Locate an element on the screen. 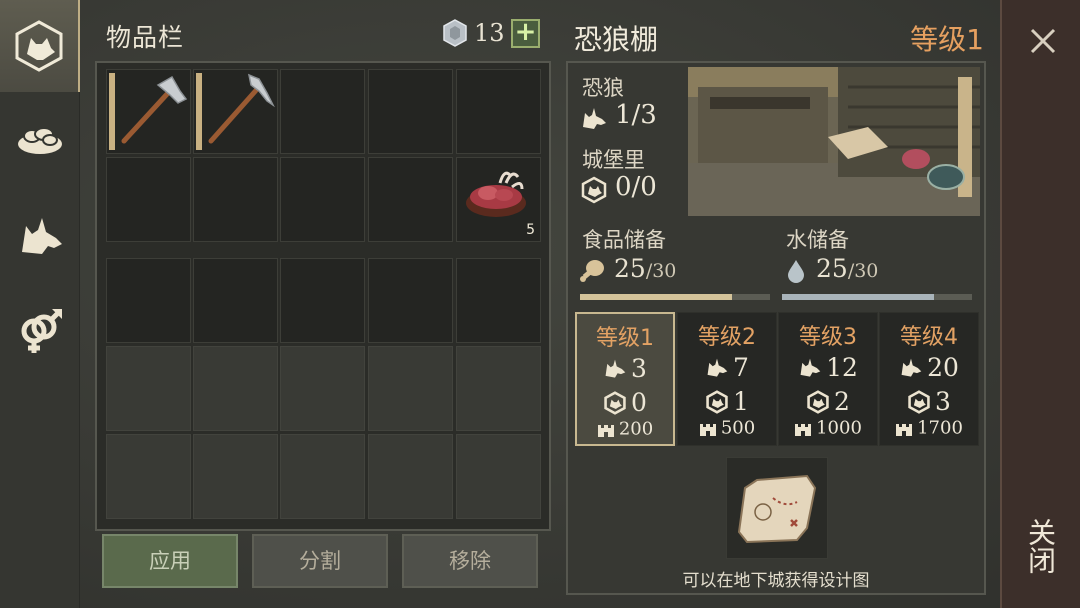 The width and height of the screenshot is (1080, 608). level-wolves: 3 is located at coordinates (625, 367).